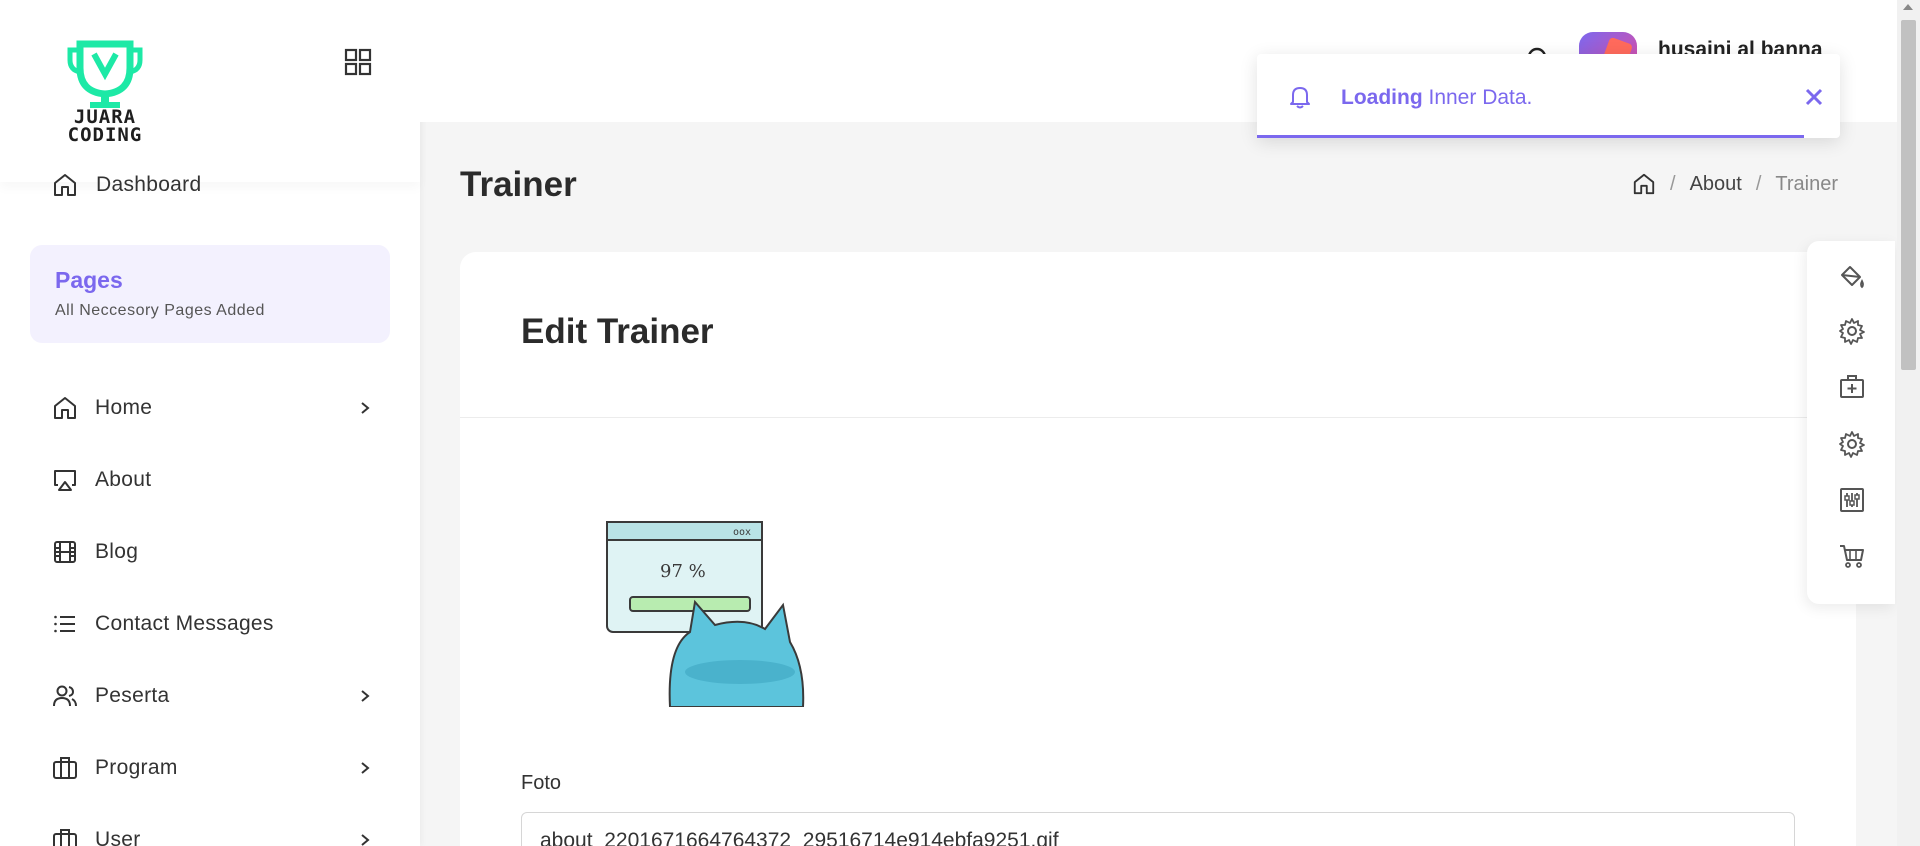  I want to click on scroll-up-arrow-icon, so click(1908, 7).